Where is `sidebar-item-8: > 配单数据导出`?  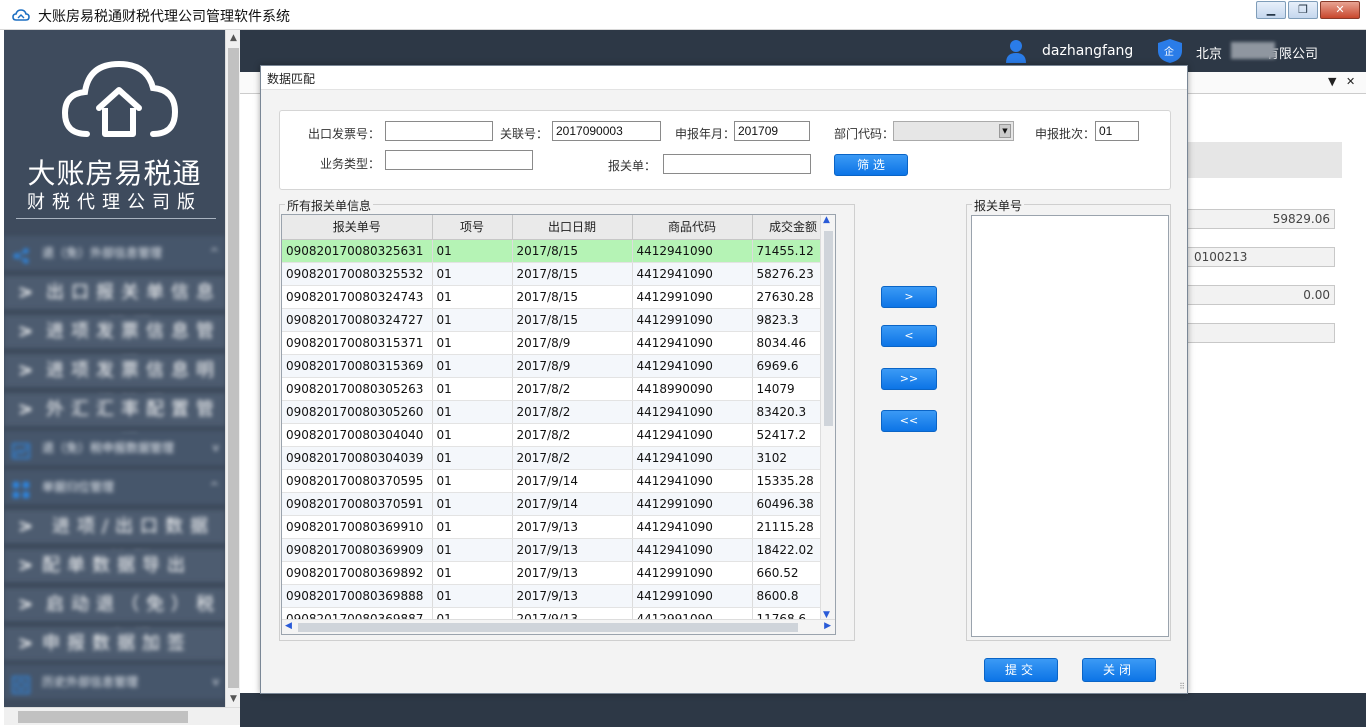
sidebar-item-8: > 配单数据导出 is located at coordinates (114, 565).